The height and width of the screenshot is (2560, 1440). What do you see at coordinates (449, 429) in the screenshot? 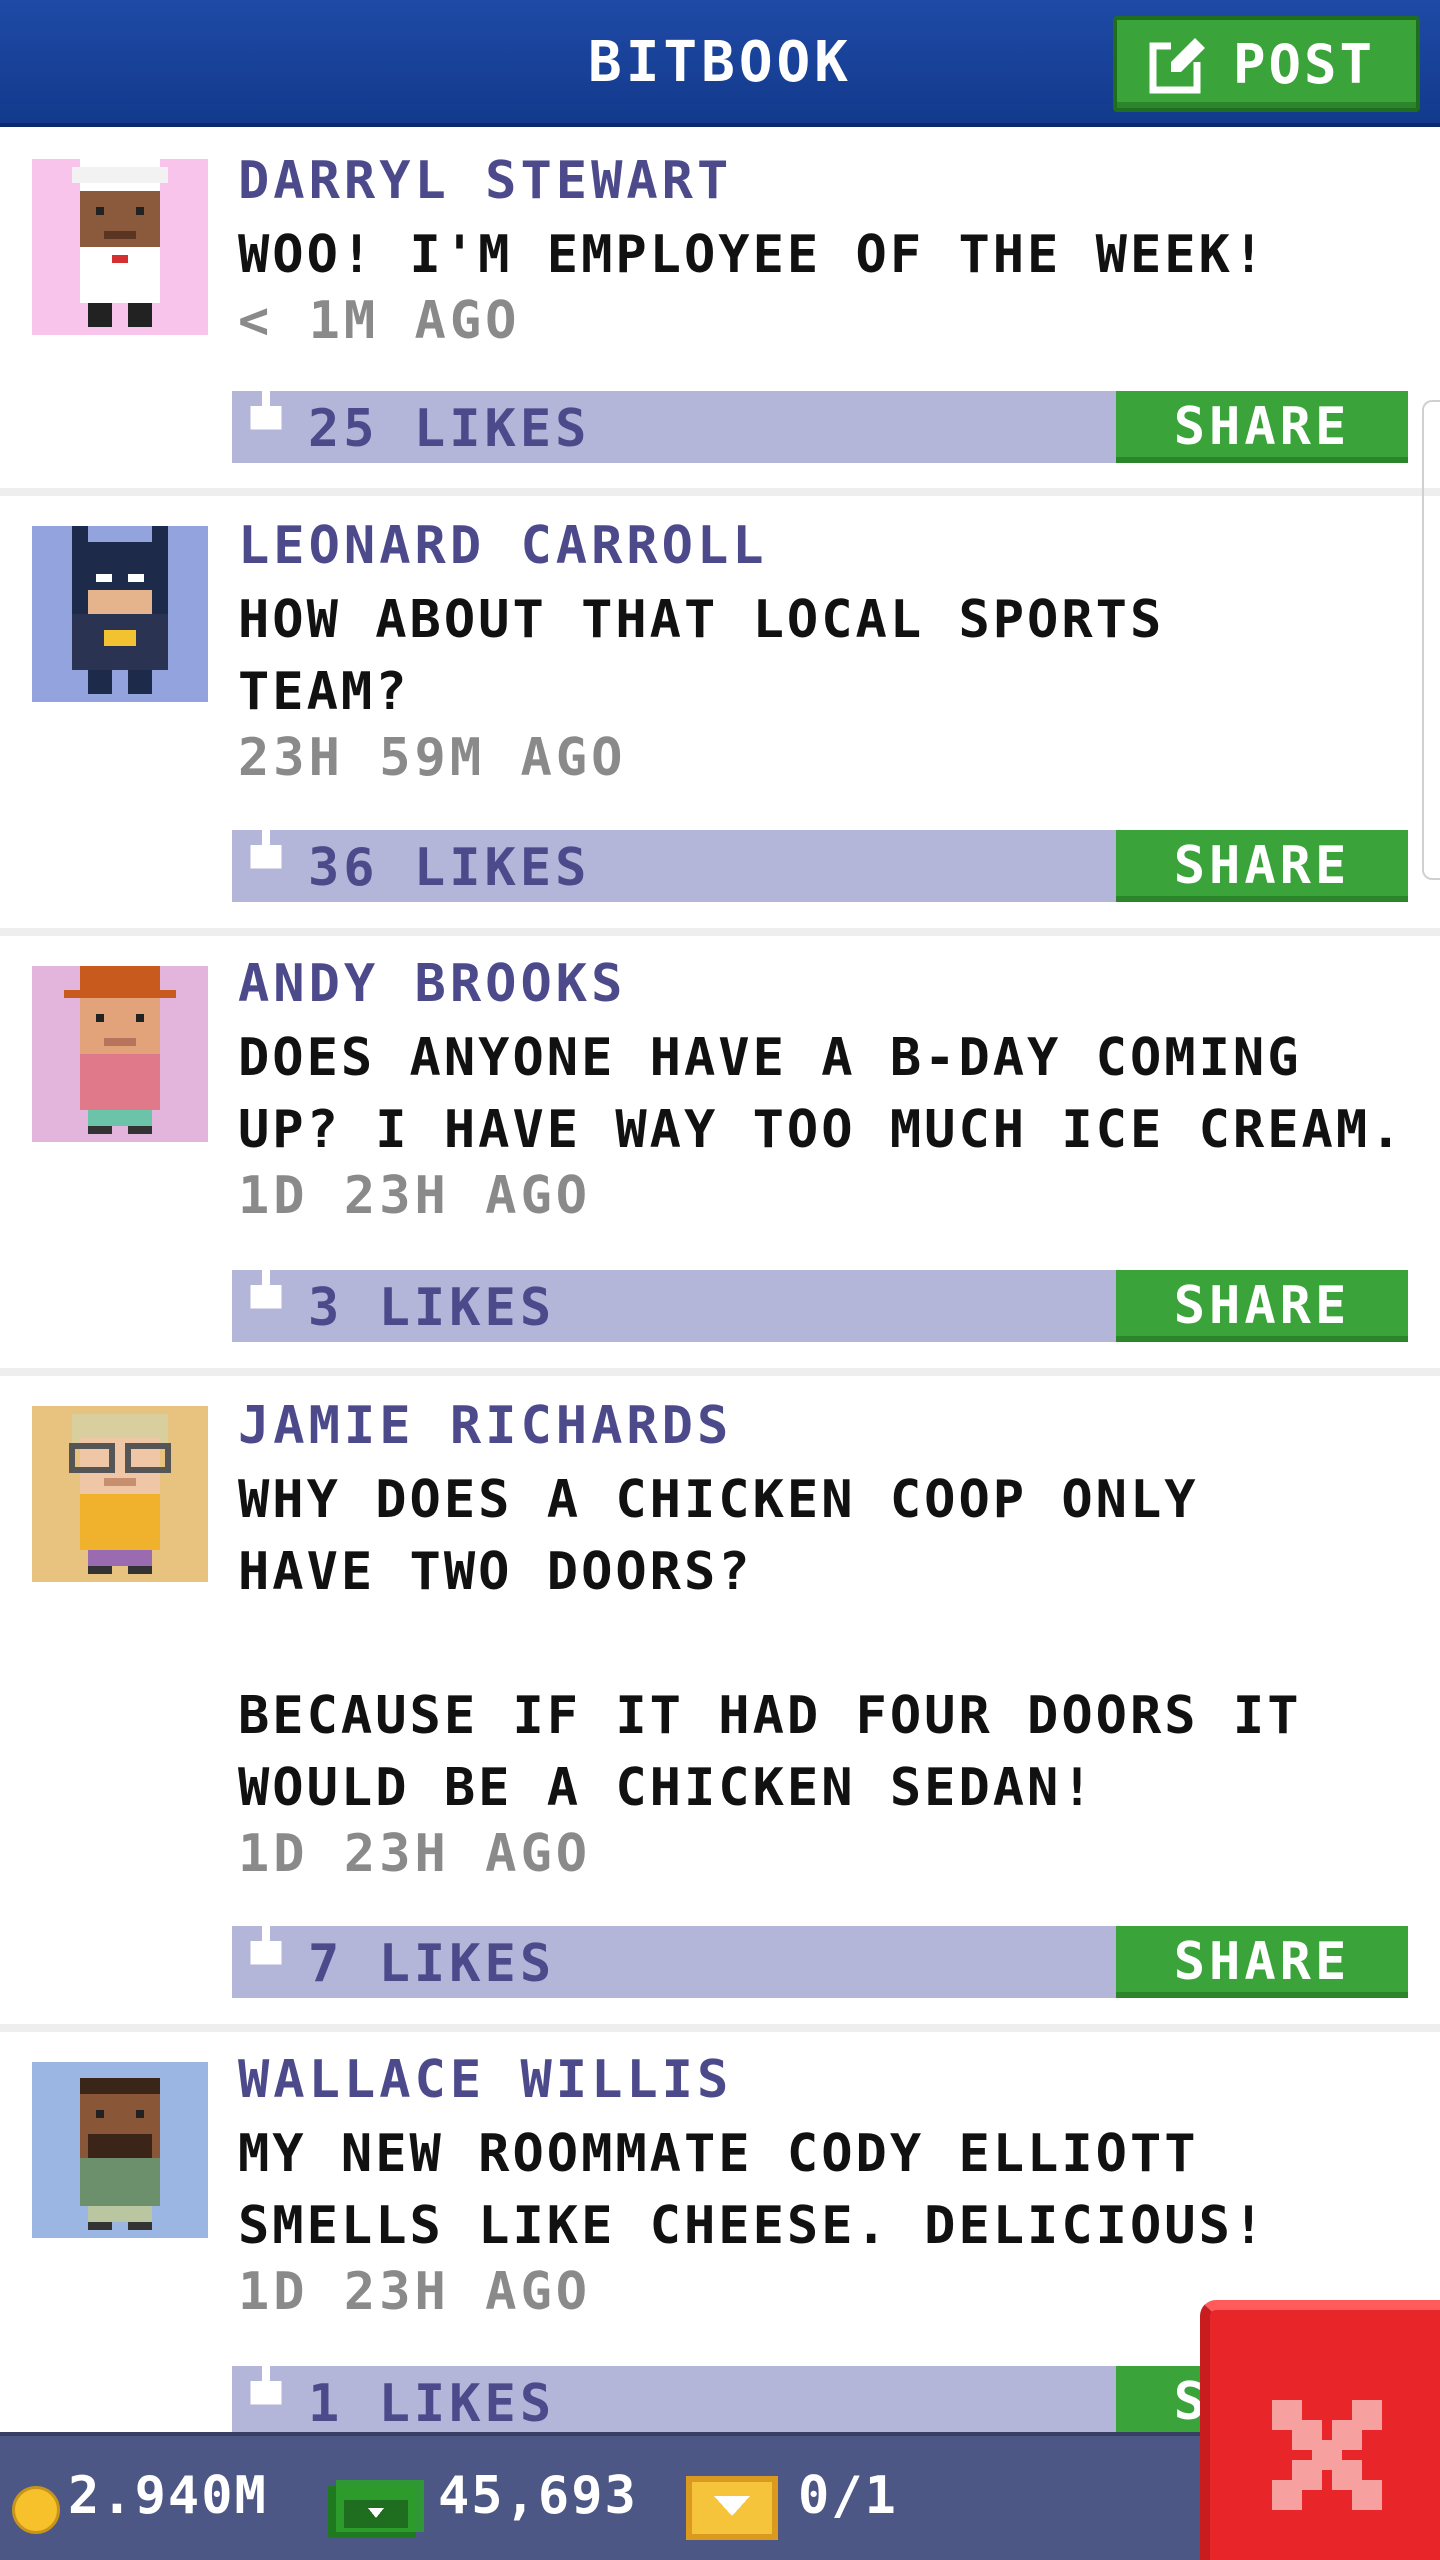
I see `likes-count: 25 LIKES` at bounding box center [449, 429].